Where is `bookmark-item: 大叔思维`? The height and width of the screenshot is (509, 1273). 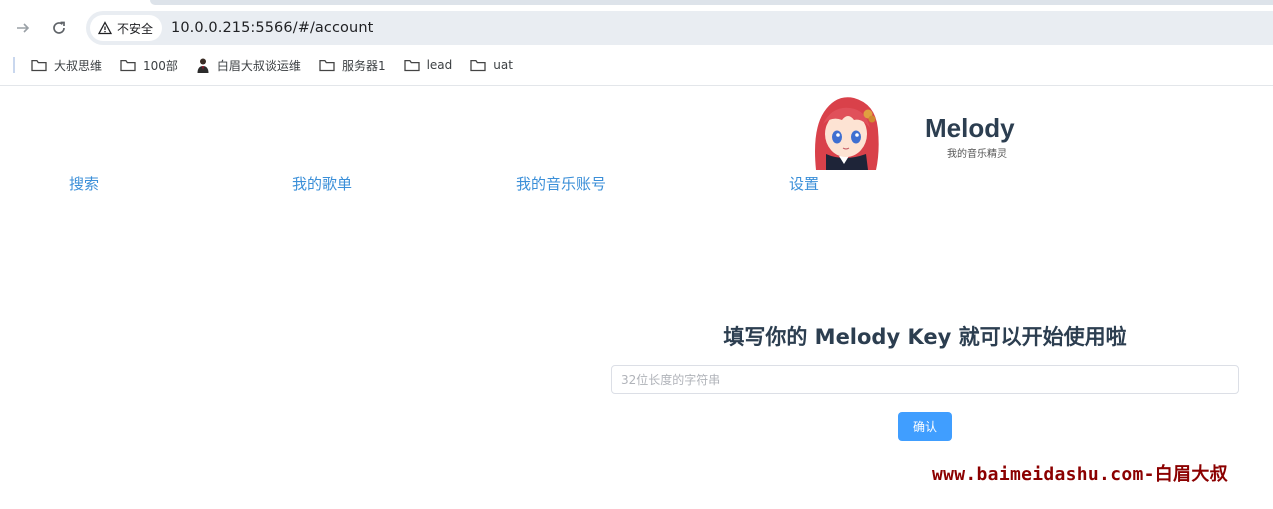
bookmark-item: 大叔思维 is located at coordinates (66, 65).